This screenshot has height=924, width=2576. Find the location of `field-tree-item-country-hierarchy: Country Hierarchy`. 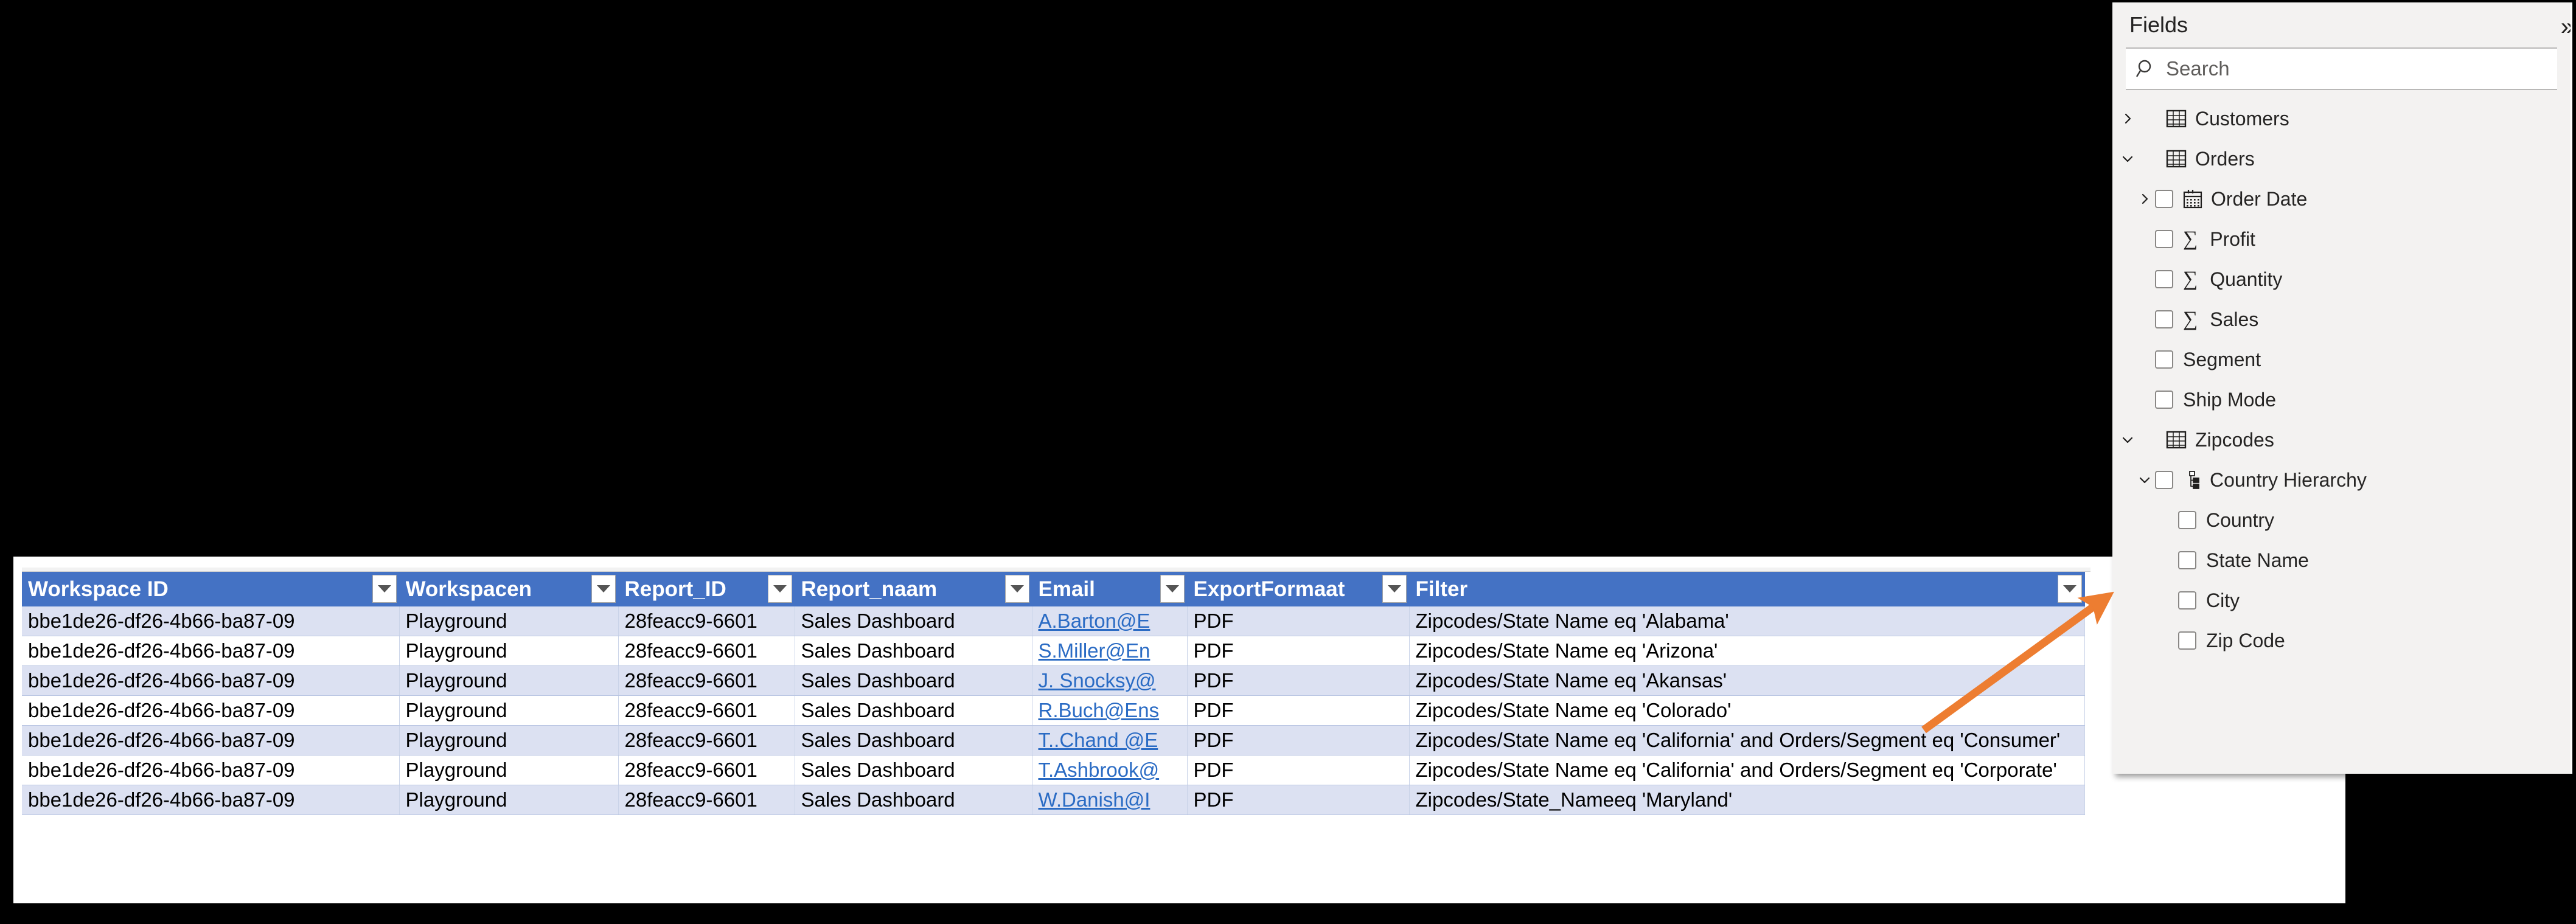

field-tree-item-country-hierarchy: Country Hierarchy is located at coordinates (2341, 480).